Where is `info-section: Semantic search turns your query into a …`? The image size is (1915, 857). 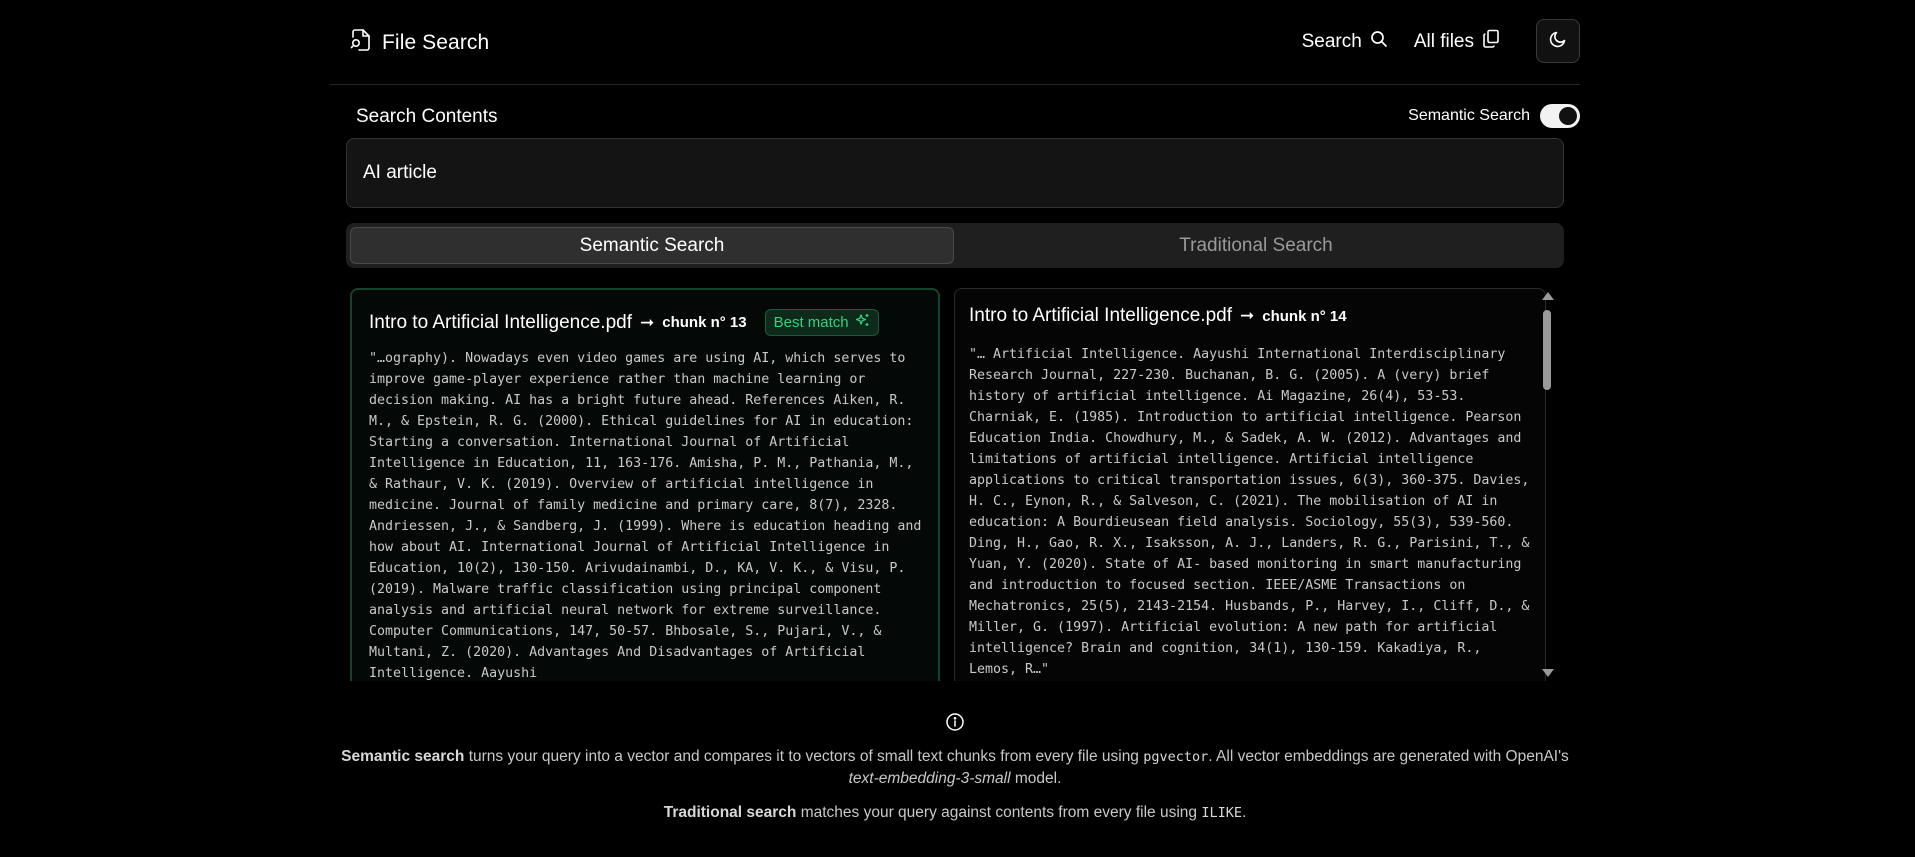 info-section: Semantic search turns your query into a … is located at coordinates (955, 766).